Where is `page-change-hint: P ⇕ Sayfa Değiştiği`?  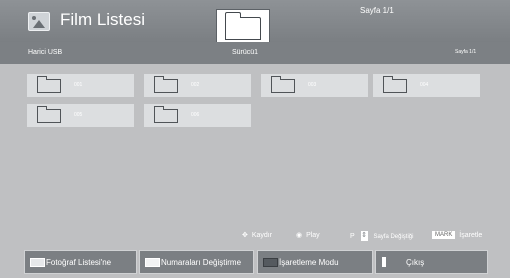 page-change-hint: P ⇕ Sayfa Değiştiği is located at coordinates (381, 236).